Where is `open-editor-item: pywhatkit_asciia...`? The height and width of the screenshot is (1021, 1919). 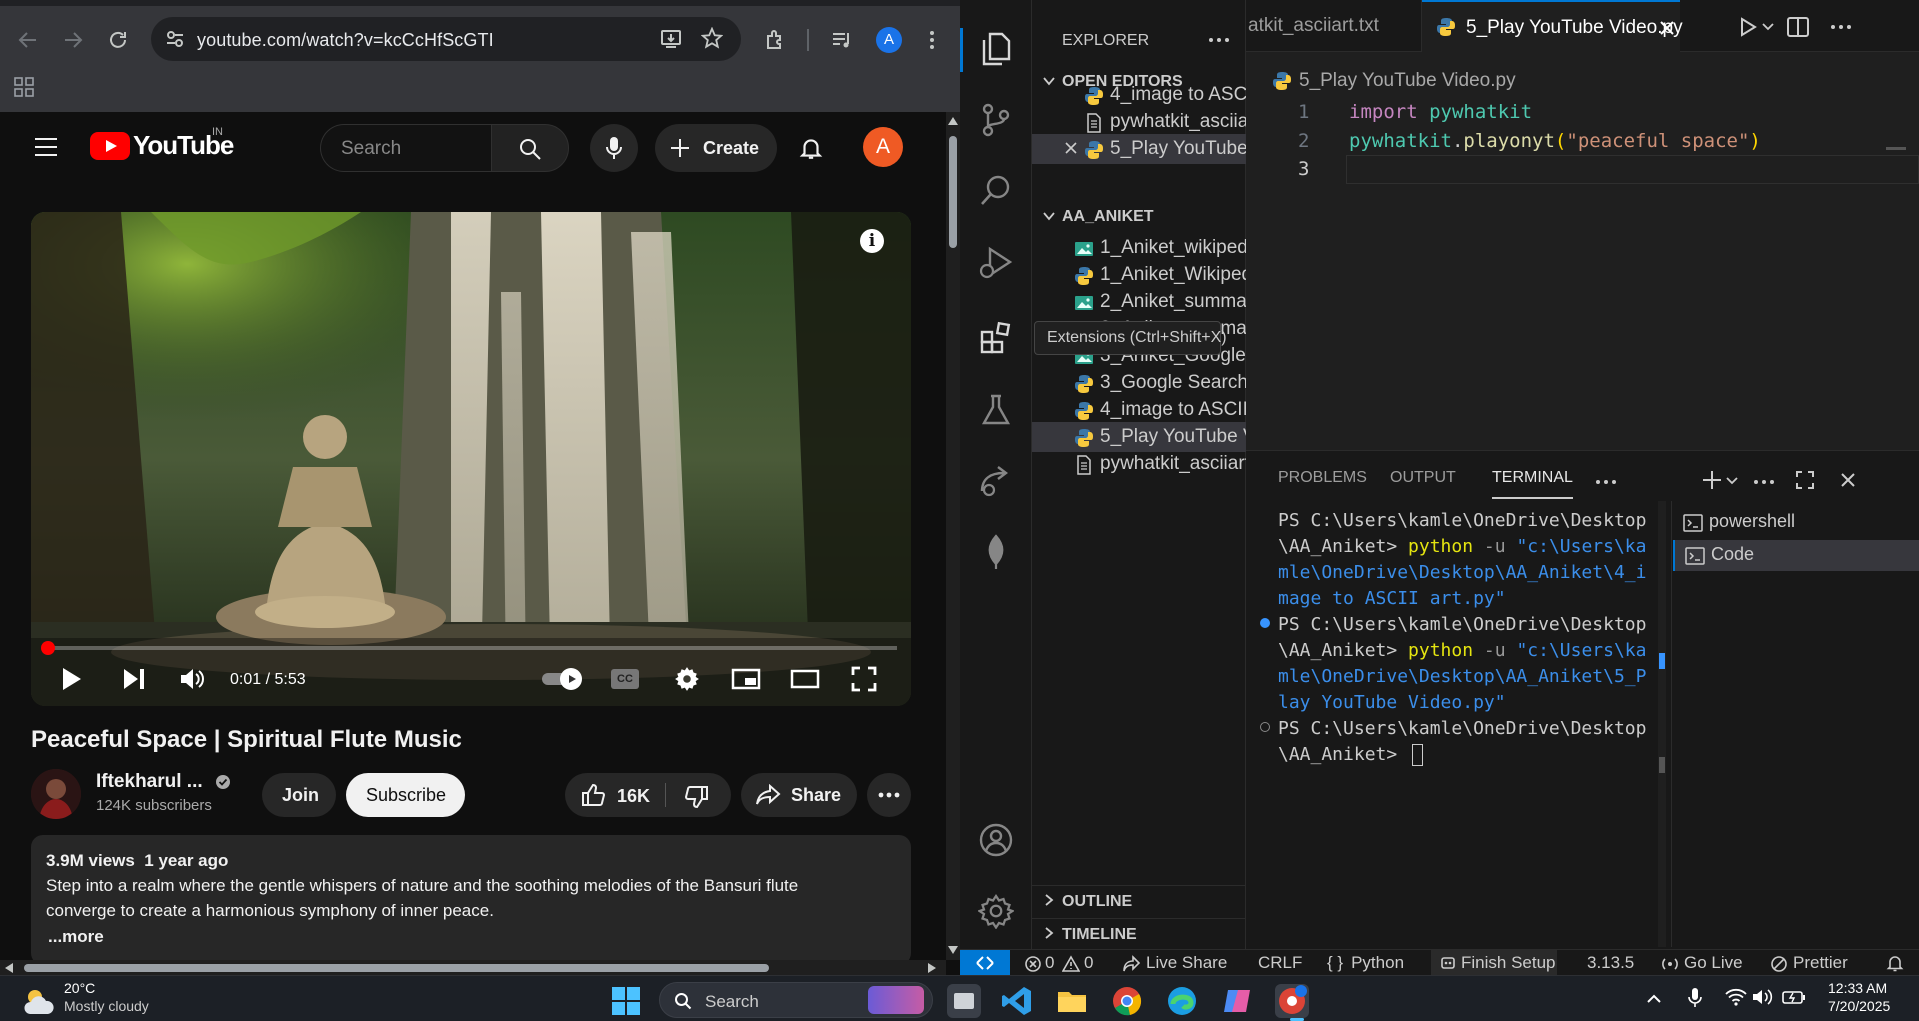
open-editor-item: pywhatkit_asciia... is located at coordinates (1139, 122).